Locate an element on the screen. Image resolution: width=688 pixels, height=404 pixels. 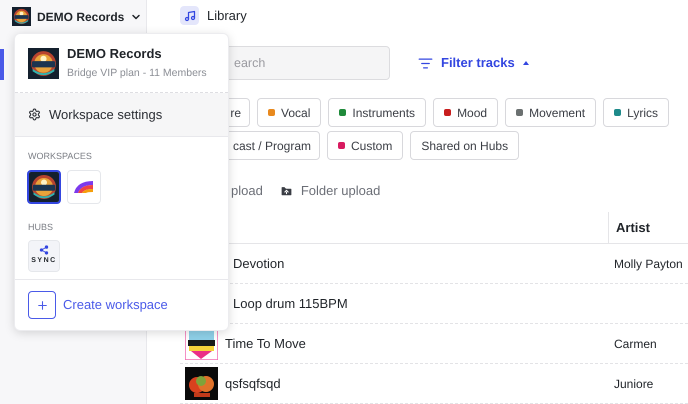
tag-chip: Movement is located at coordinates (550, 112).